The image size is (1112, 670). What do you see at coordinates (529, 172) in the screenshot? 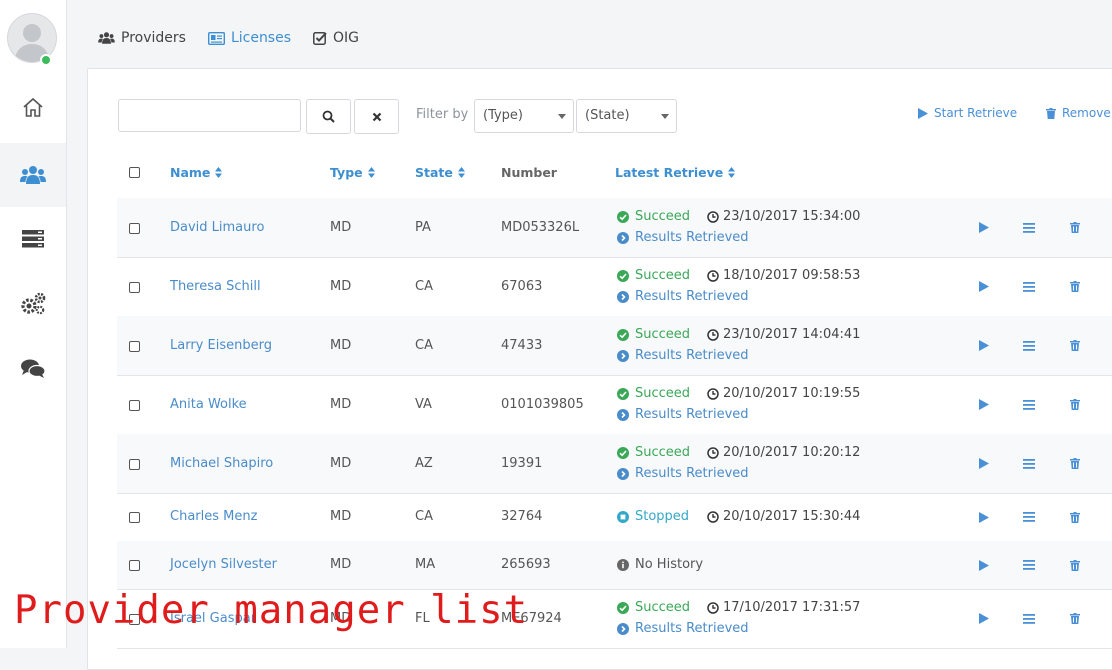
I see `header-number-label: Number` at bounding box center [529, 172].